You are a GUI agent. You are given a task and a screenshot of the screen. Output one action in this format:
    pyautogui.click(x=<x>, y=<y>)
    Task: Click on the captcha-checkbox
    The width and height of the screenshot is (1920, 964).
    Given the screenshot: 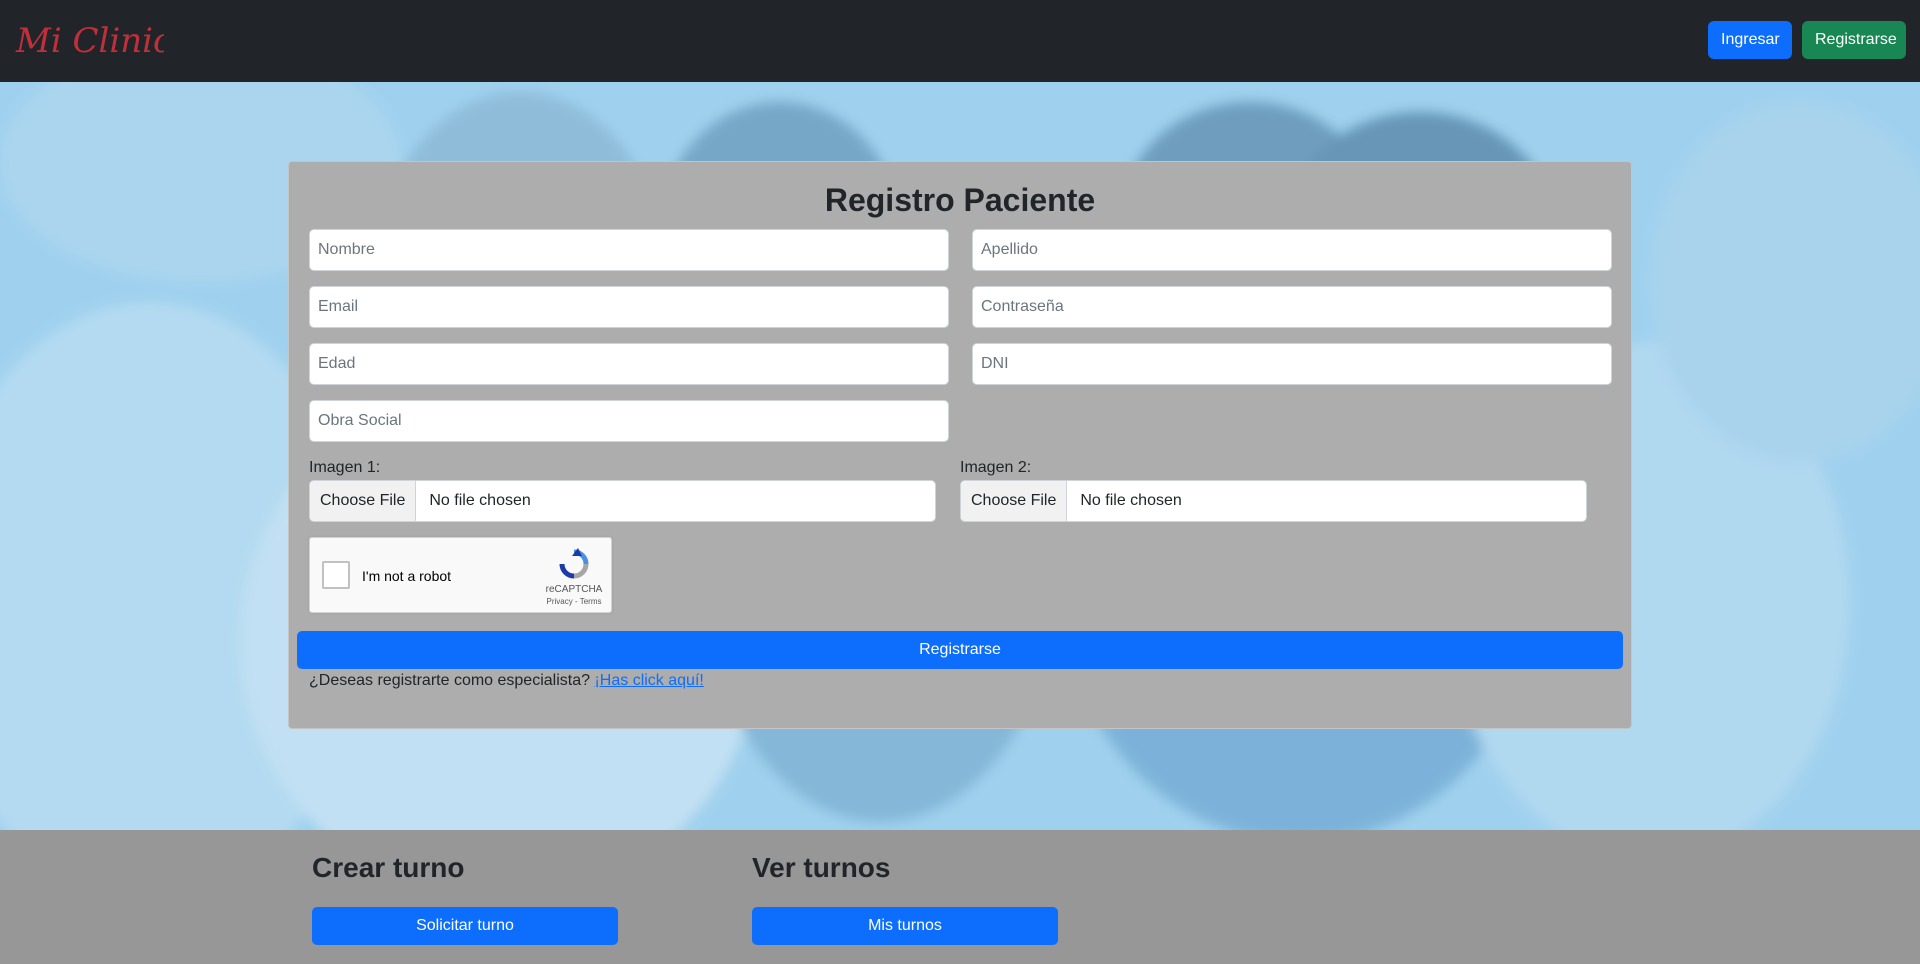 What is the action you would take?
    pyautogui.click(x=336, y=575)
    